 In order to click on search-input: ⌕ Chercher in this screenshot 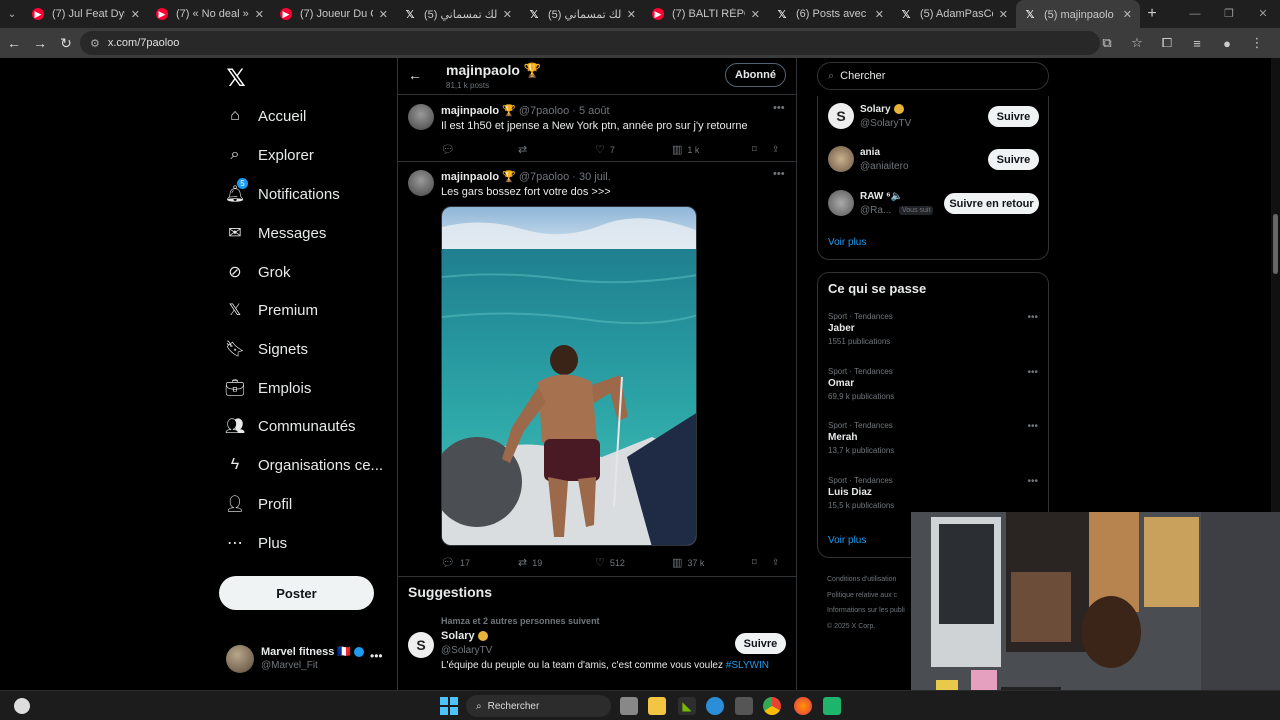, I will do `click(933, 76)`.